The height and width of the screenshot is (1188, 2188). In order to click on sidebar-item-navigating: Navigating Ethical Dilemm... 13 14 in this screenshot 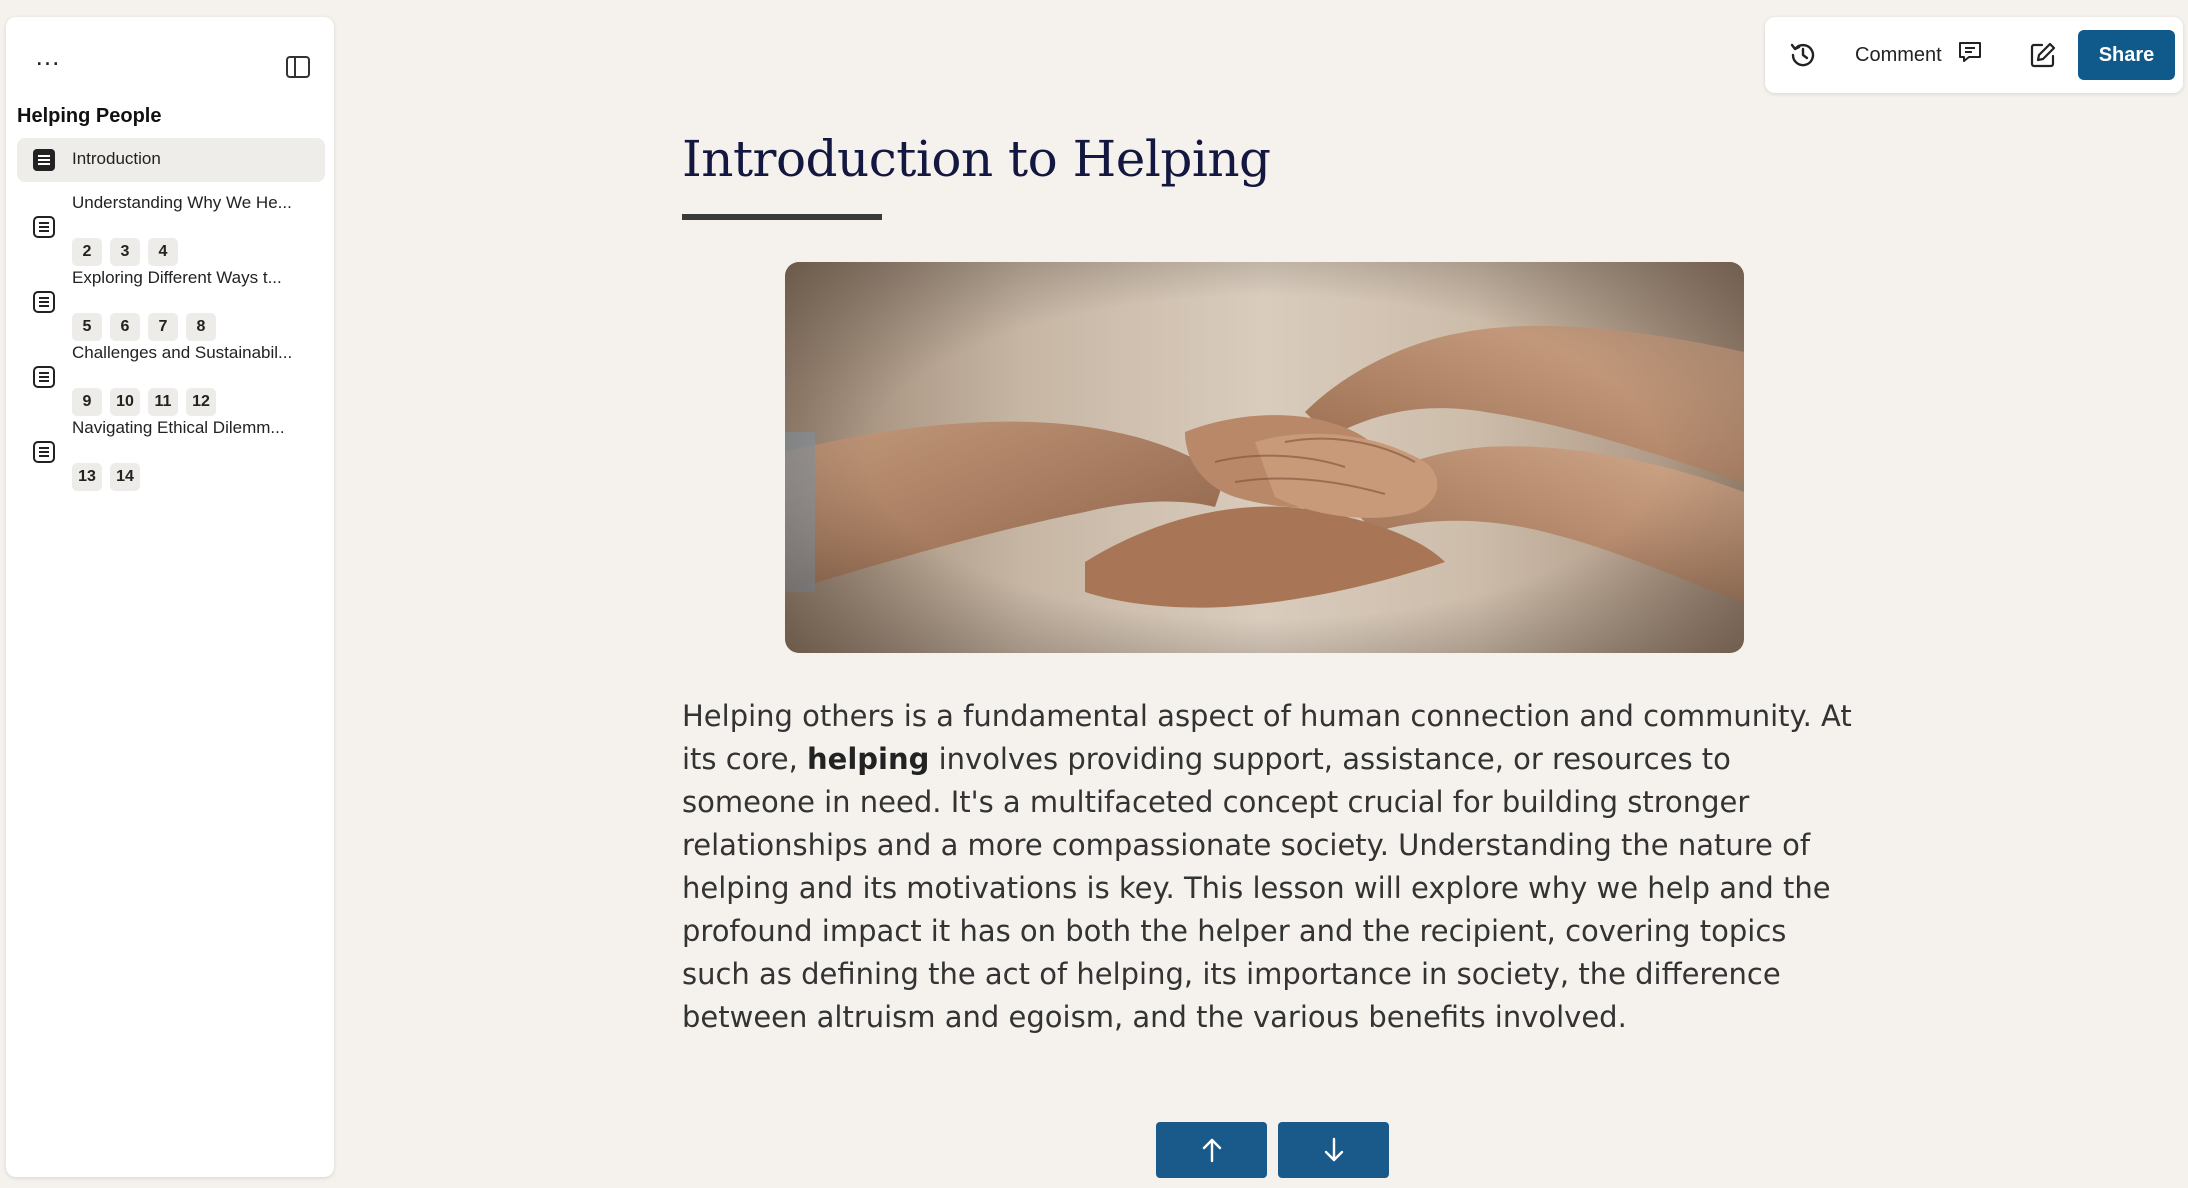, I will do `click(171, 454)`.